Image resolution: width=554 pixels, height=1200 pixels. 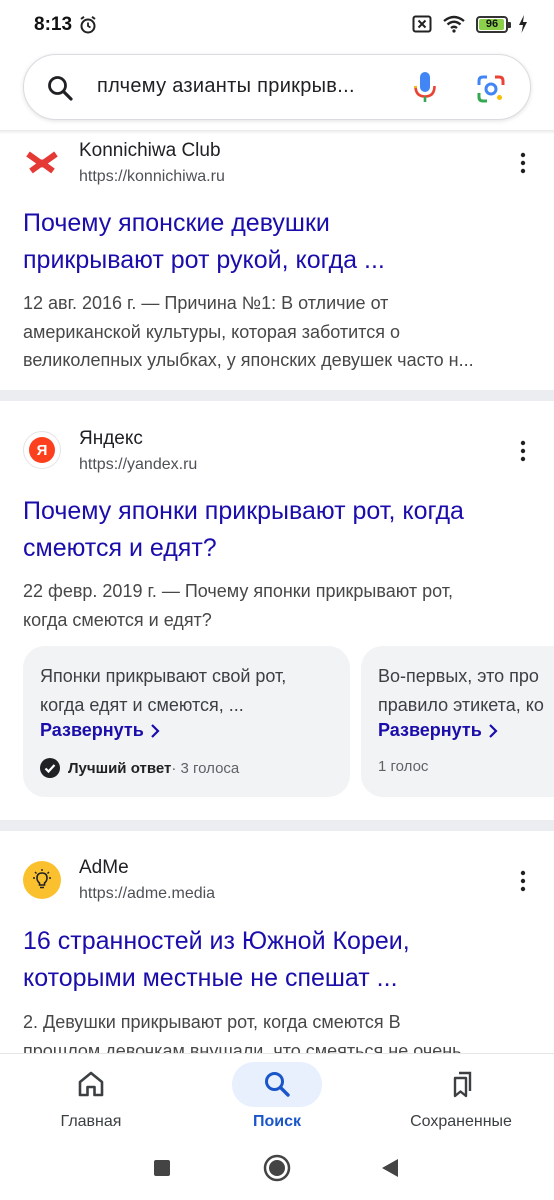 What do you see at coordinates (523, 24) in the screenshot?
I see `charging-icon` at bounding box center [523, 24].